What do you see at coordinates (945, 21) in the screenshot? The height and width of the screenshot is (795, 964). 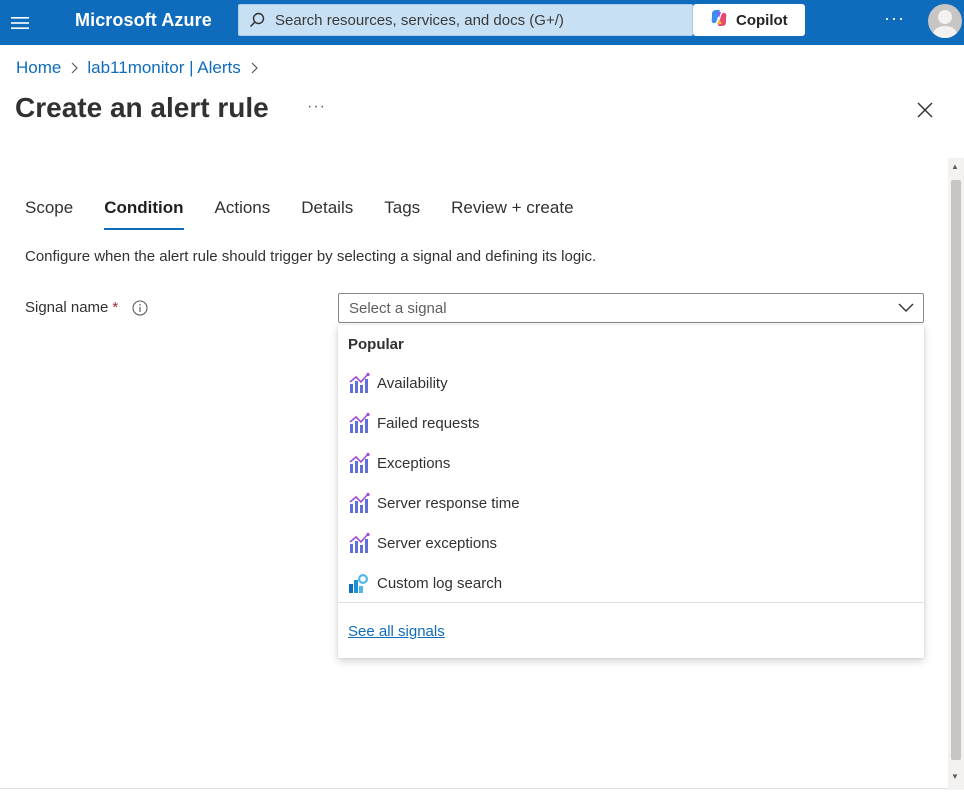 I see `avatar` at bounding box center [945, 21].